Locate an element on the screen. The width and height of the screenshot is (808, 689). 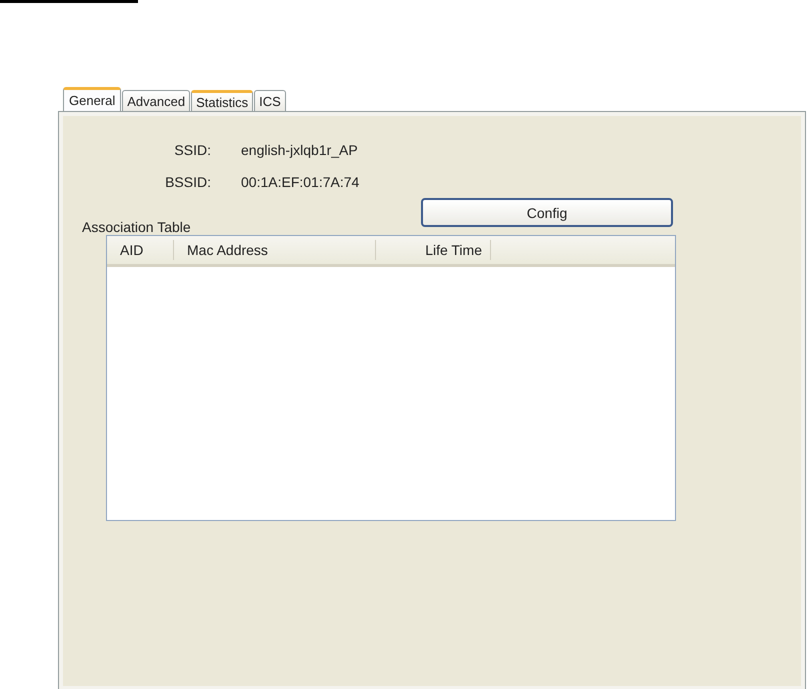
column-header: Life Time is located at coordinates (433, 250).